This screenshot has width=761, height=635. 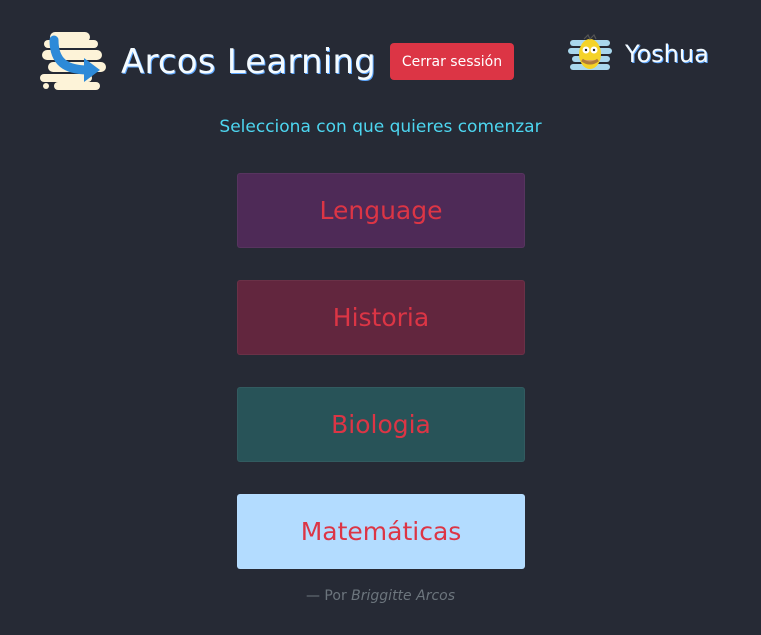 What do you see at coordinates (381, 210) in the screenshot?
I see `subject-button-lenguage: Lenguage` at bounding box center [381, 210].